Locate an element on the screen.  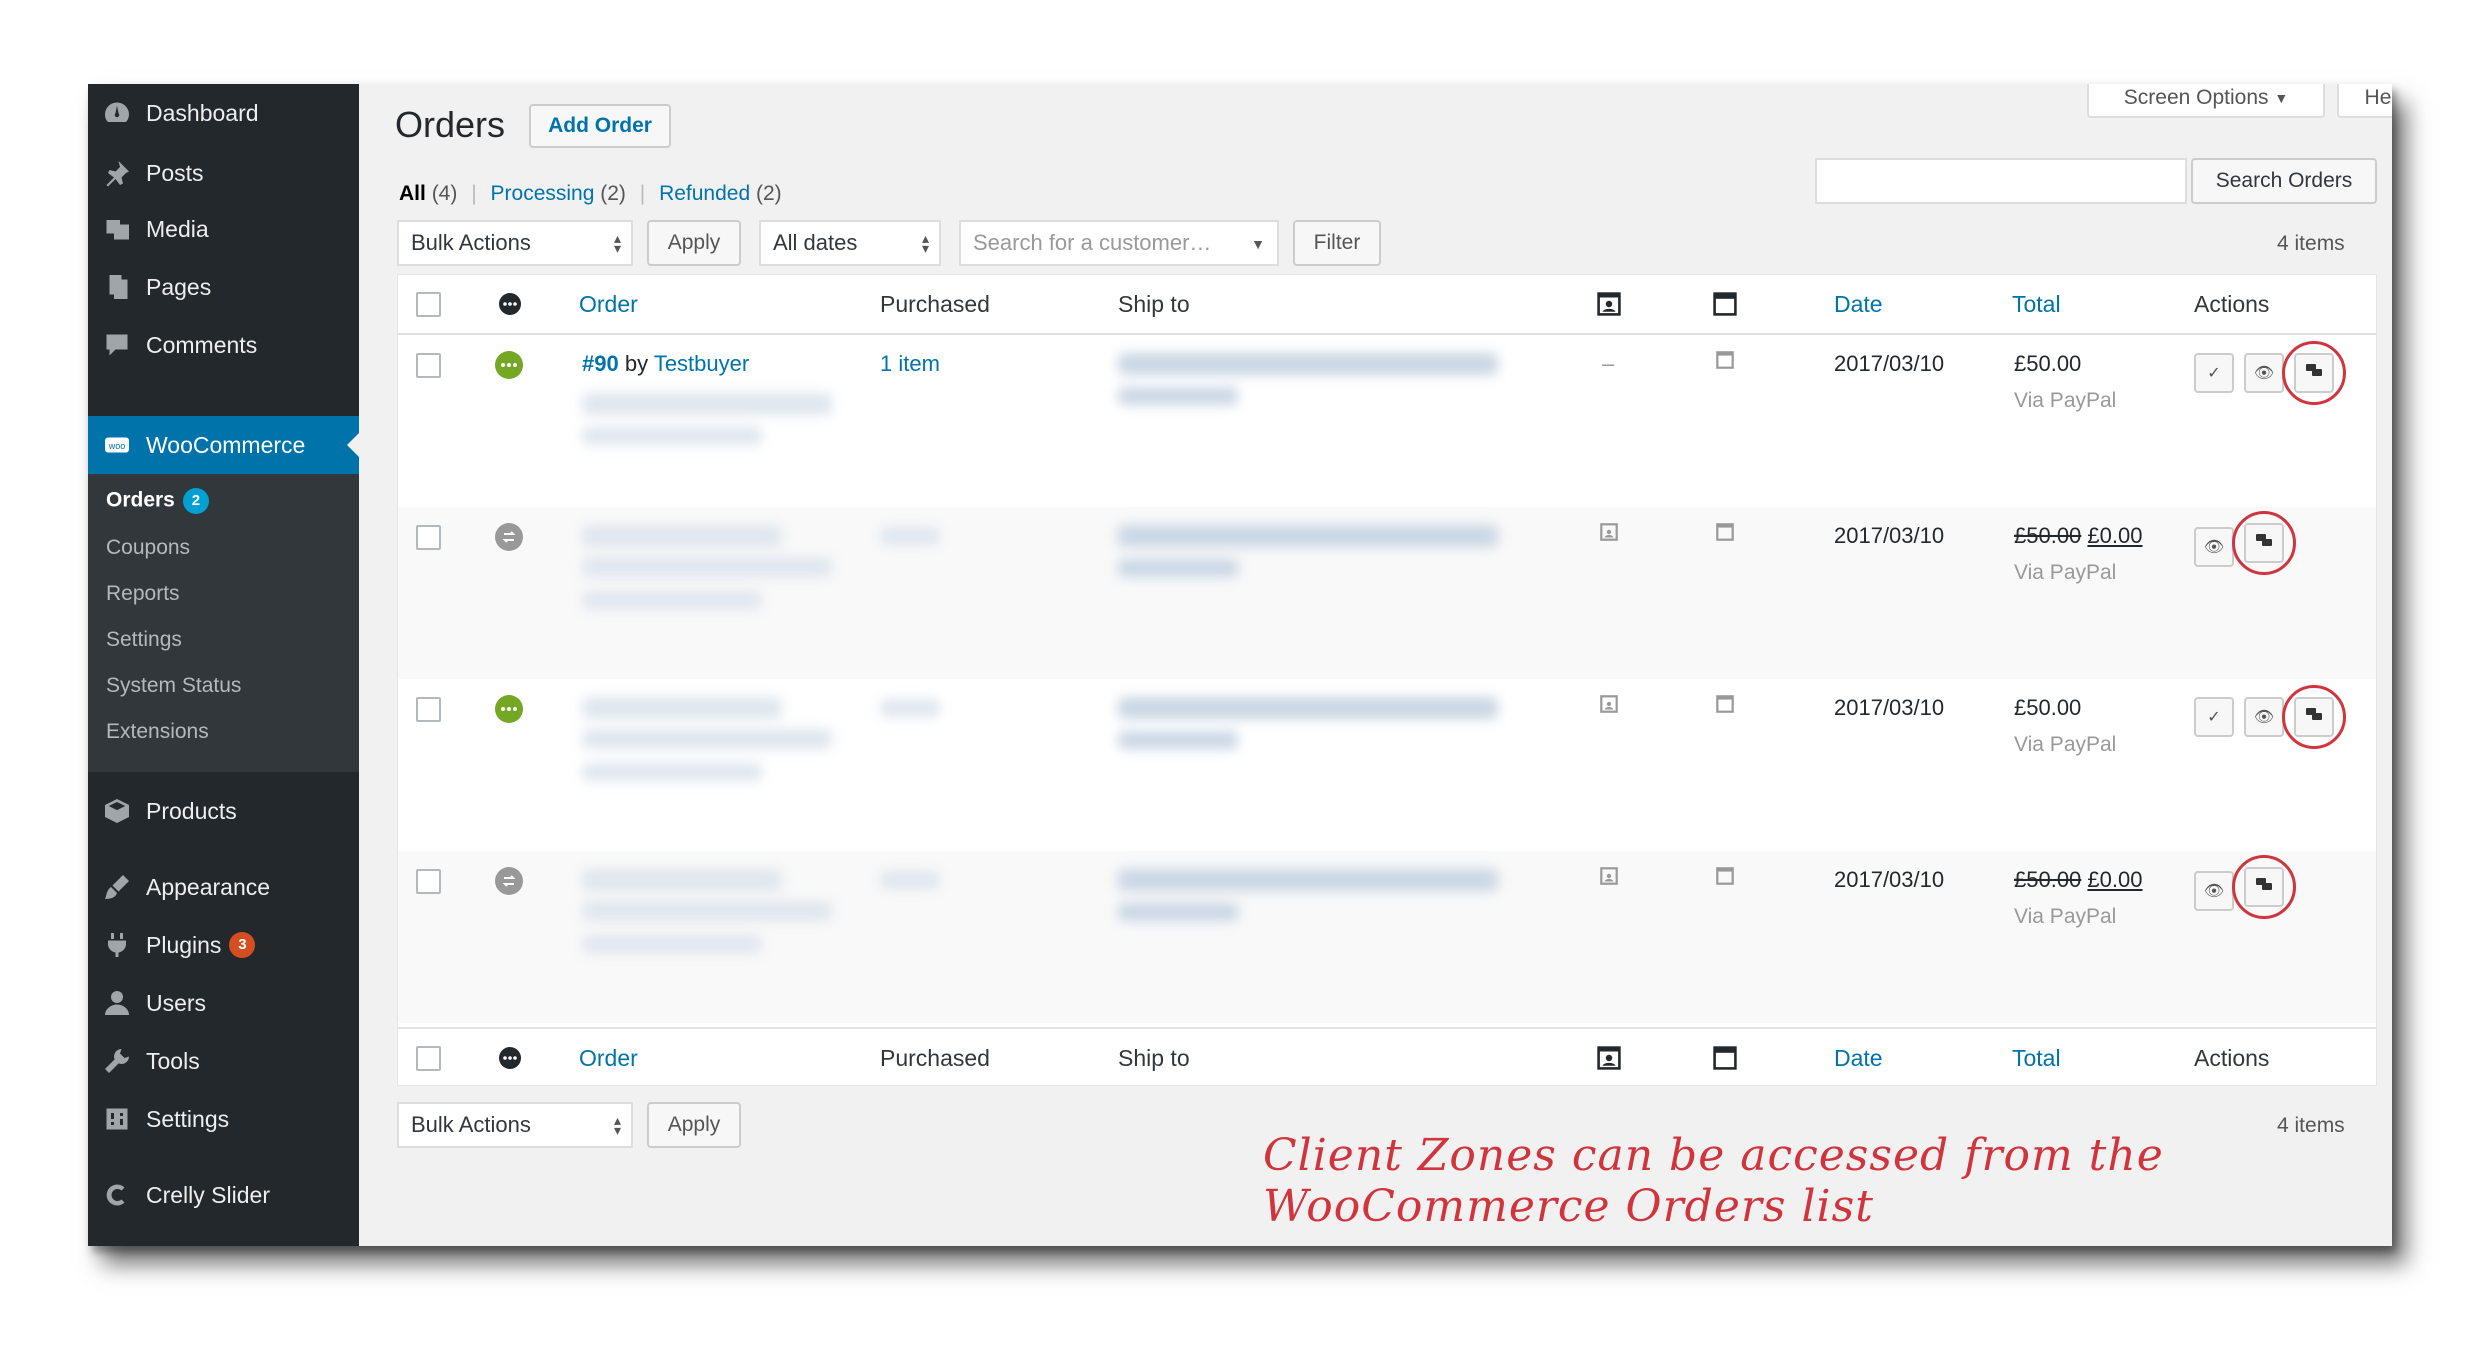
customer-link: Testbuyer is located at coordinates (701, 363).